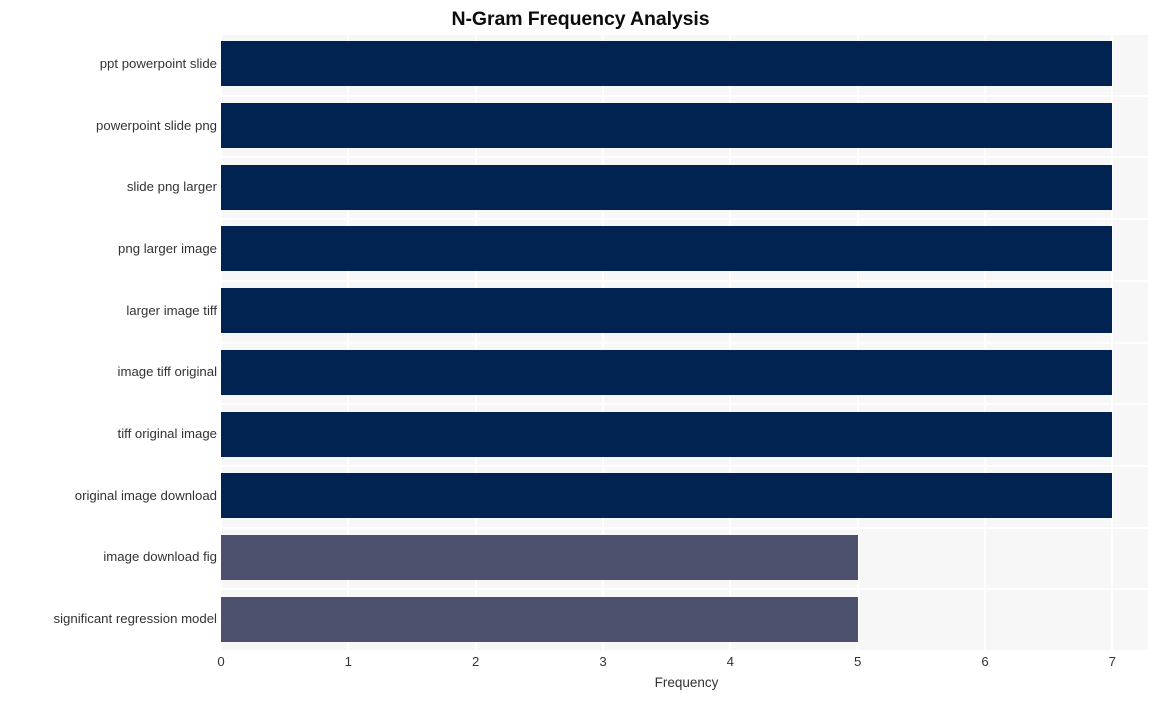 The image size is (1161, 701). What do you see at coordinates (348, 661) in the screenshot?
I see `x-axis-tick-label: 1` at bounding box center [348, 661].